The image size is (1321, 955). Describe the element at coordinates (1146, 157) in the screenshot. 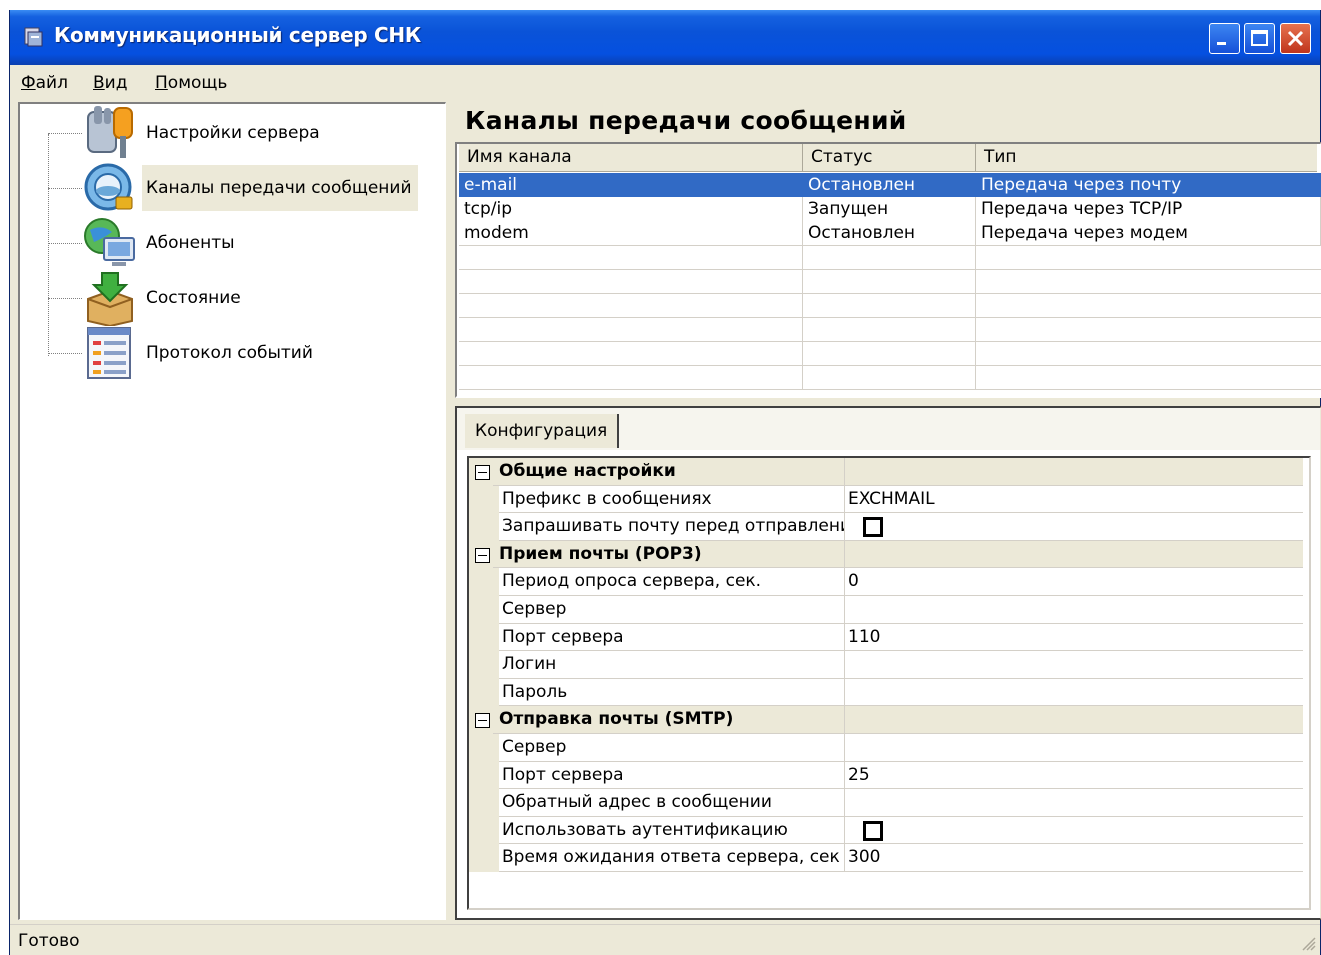

I see `column-header-type: Тип` at that location.